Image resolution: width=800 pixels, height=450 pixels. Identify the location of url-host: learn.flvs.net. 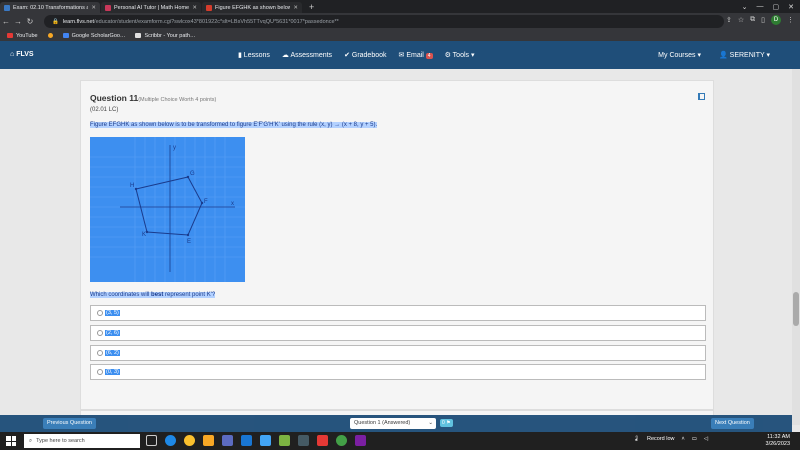
(78, 21).